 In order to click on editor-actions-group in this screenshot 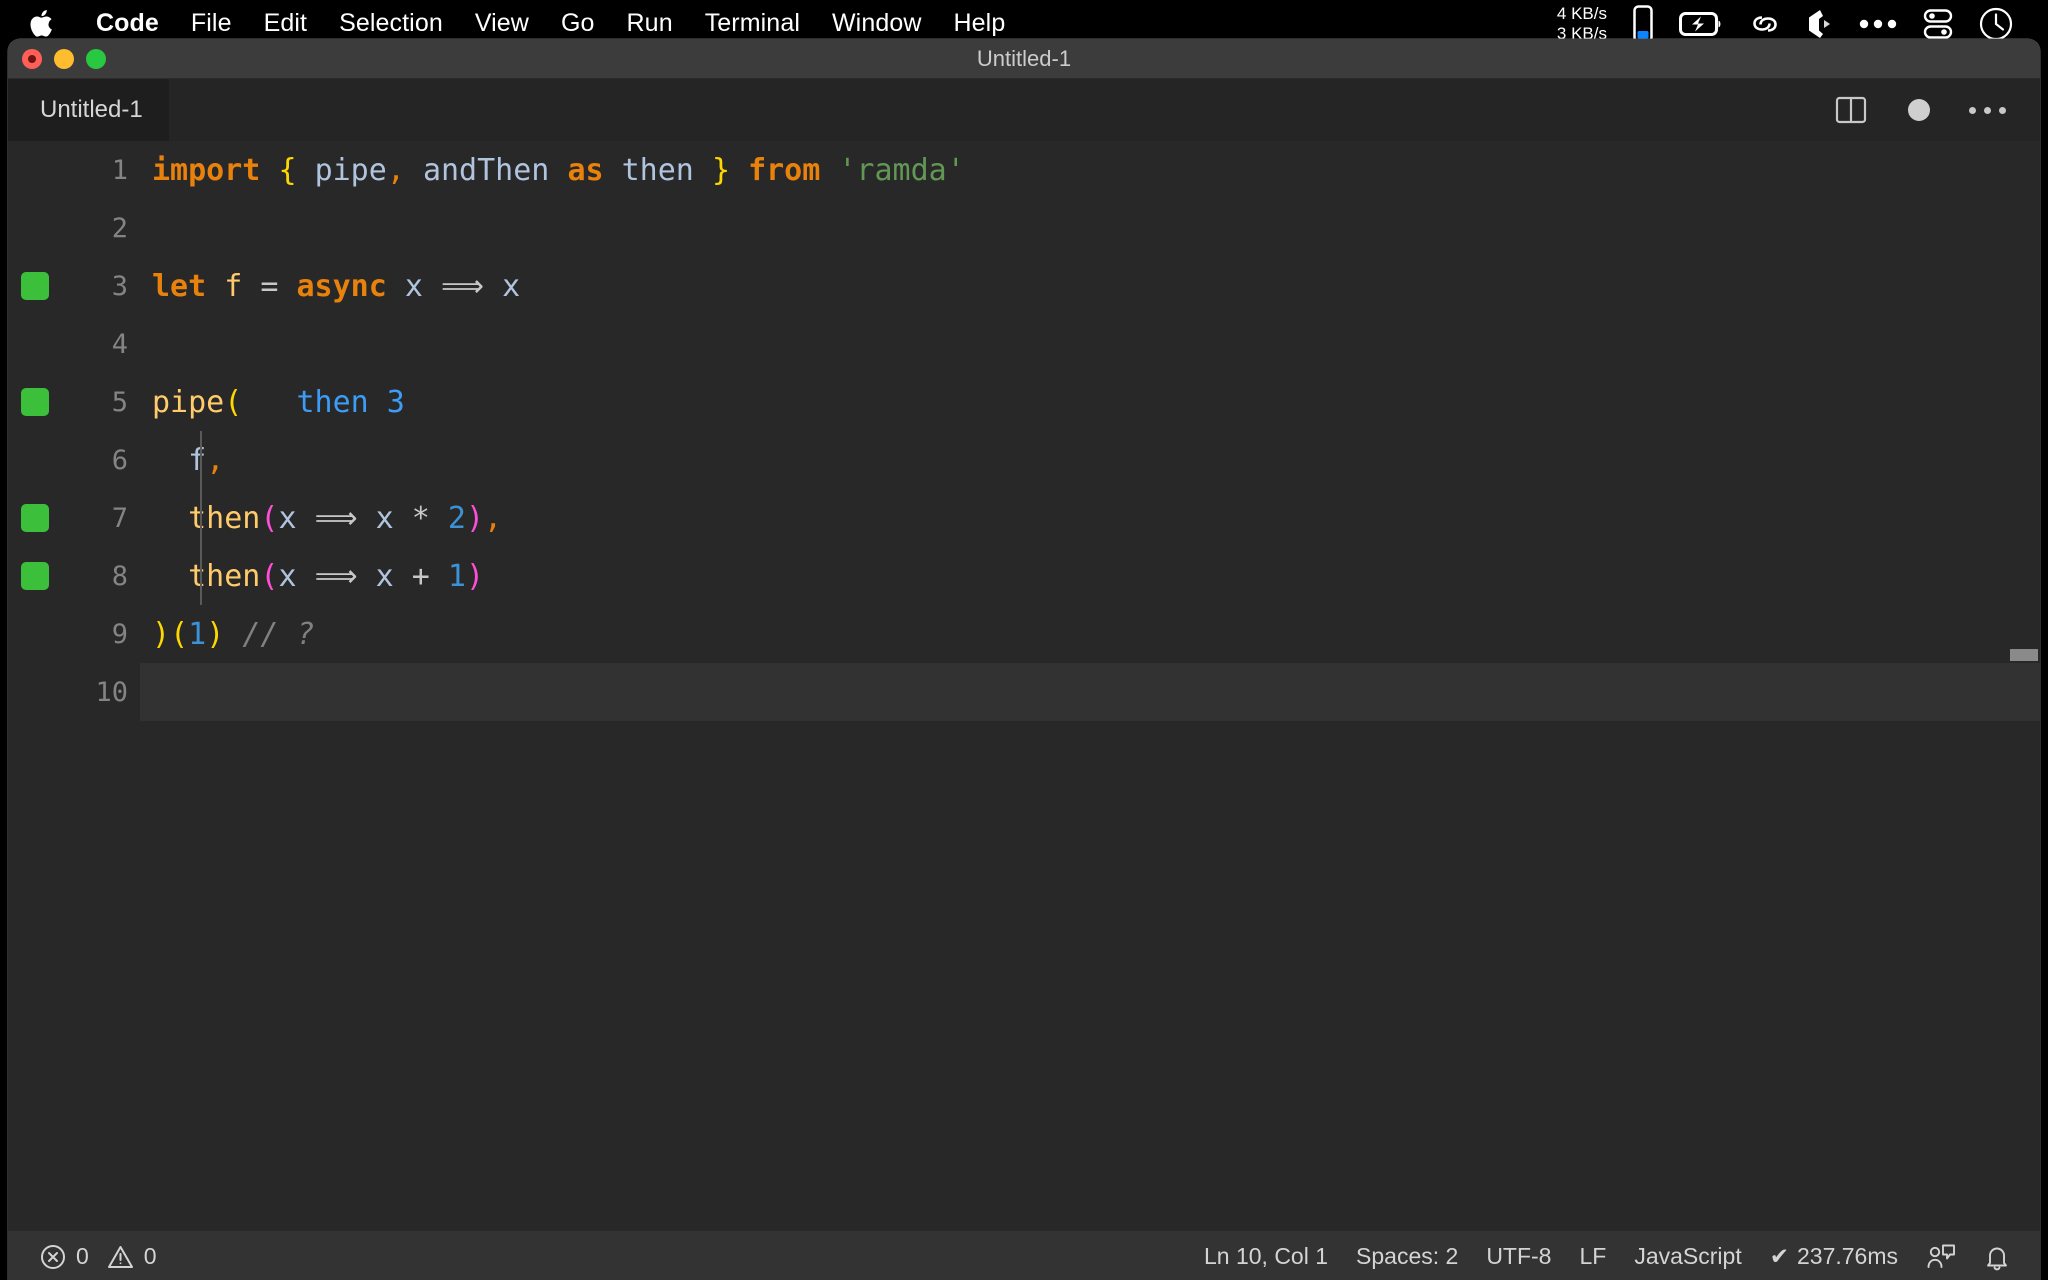, I will do `click(1937, 110)`.